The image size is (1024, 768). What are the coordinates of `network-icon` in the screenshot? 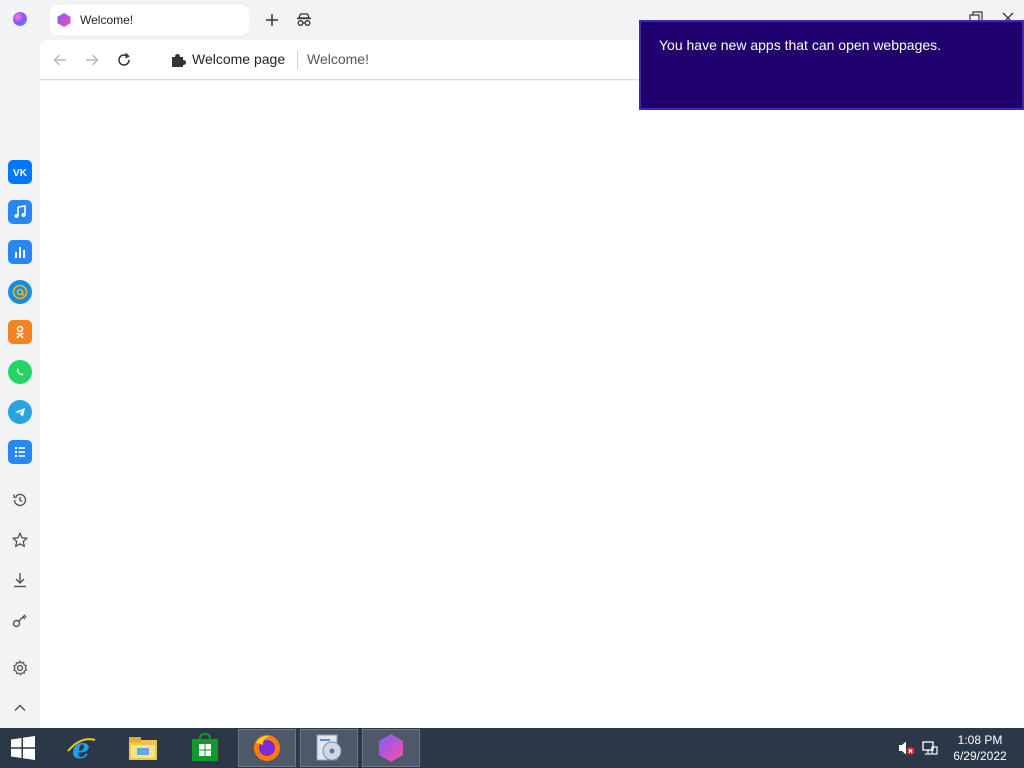 It's located at (930, 748).